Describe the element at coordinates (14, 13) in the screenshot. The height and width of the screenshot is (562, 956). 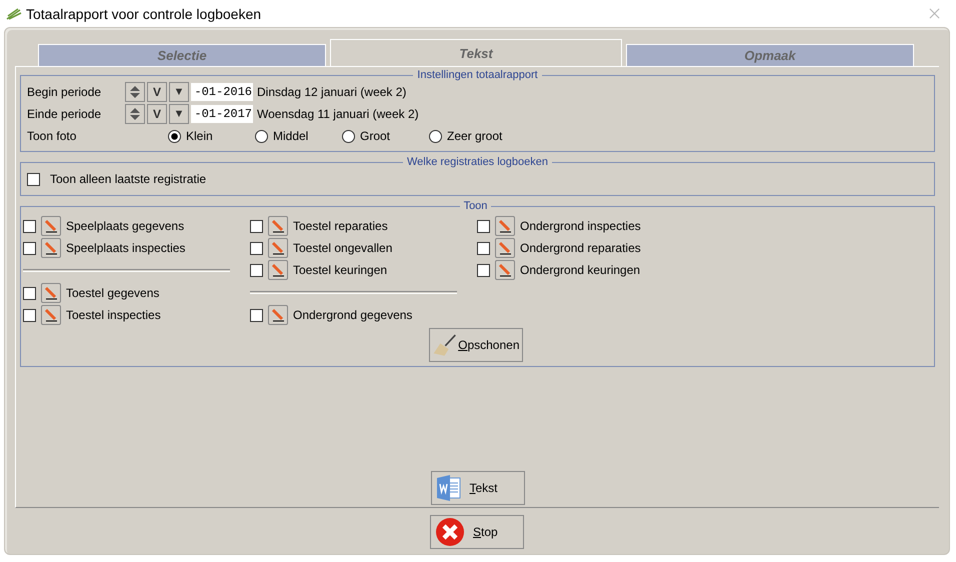
I see `app-icon` at that location.